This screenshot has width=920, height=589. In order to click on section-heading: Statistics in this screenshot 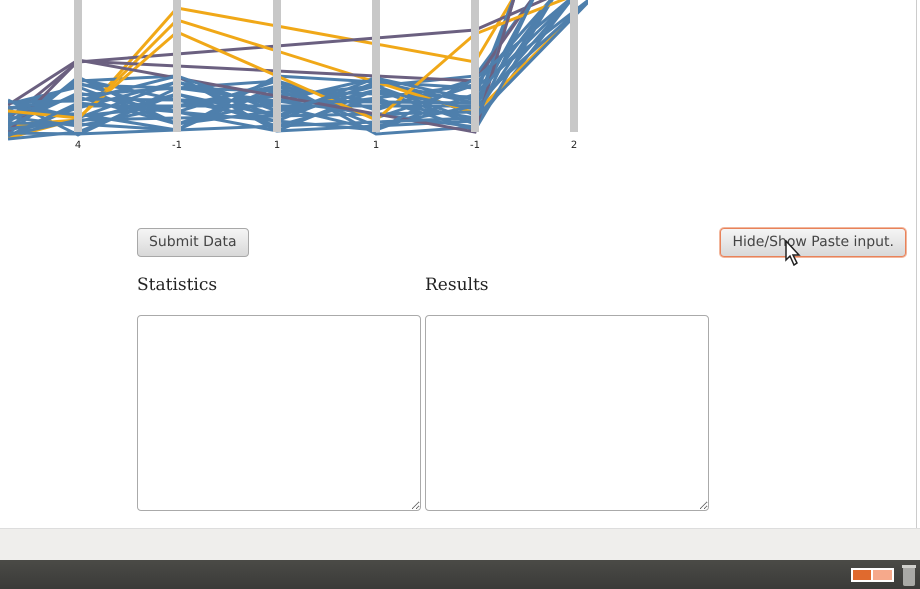, I will do `click(177, 285)`.